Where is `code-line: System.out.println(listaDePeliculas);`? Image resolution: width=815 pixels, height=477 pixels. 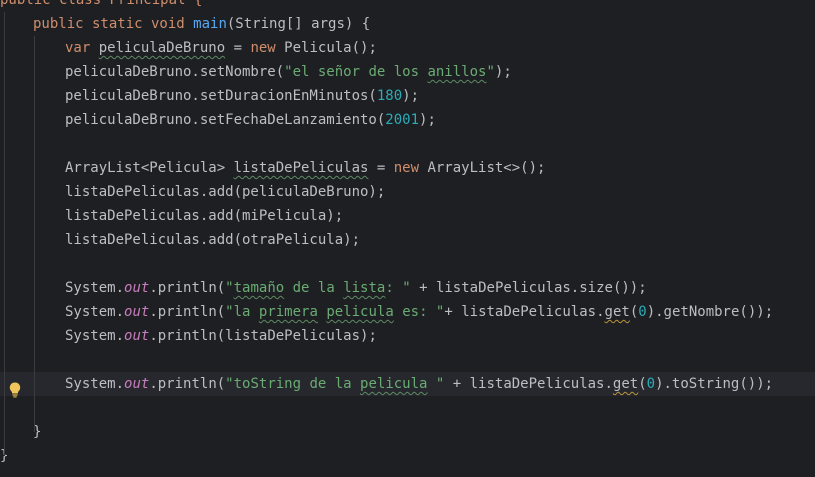
code-line: System.out.println(listaDePeliculas); is located at coordinates (407, 336).